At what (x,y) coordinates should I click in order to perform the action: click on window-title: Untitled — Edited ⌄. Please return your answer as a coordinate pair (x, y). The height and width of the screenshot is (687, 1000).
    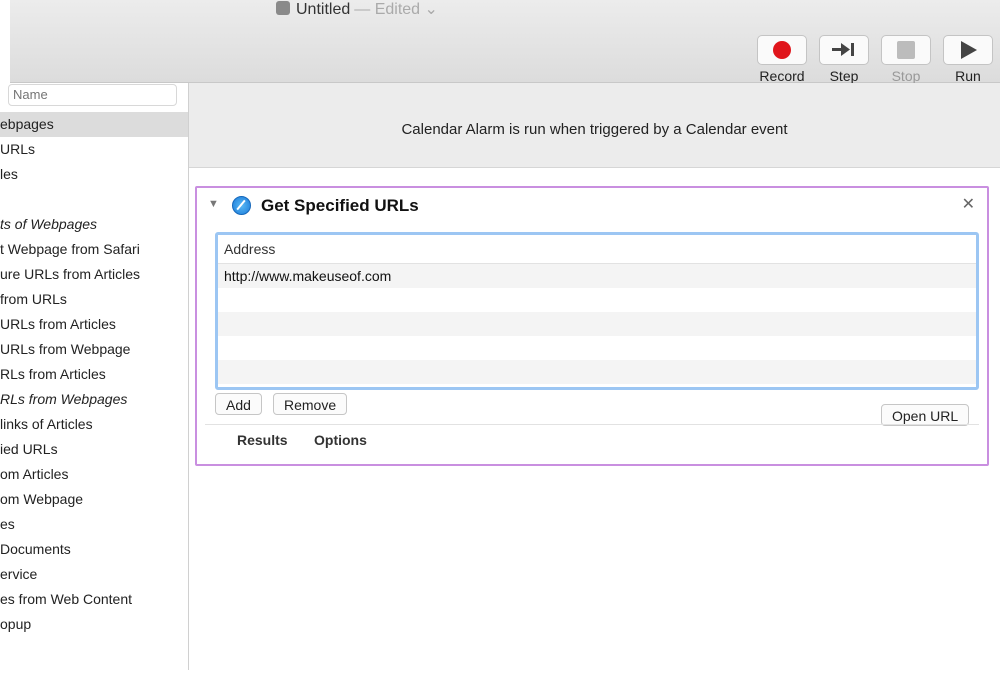
    Looking at the image, I should click on (357, 10).